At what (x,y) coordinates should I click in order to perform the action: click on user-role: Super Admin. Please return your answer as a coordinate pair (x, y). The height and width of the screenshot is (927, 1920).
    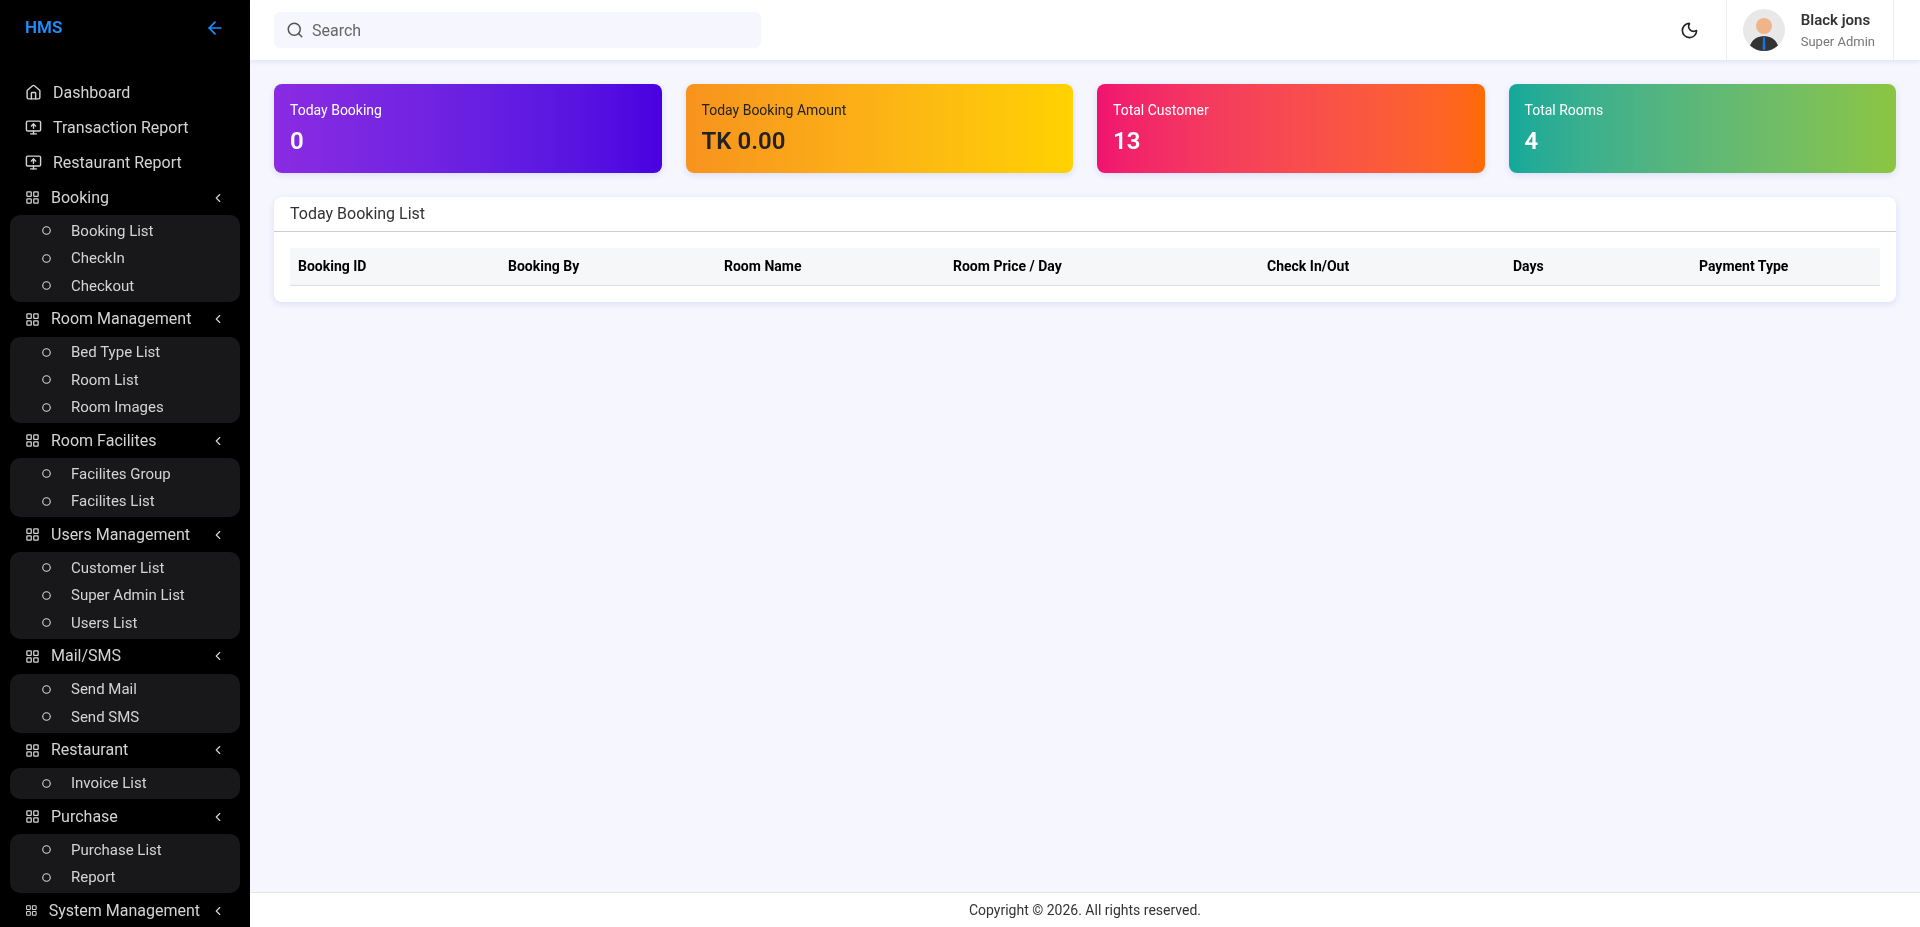
    Looking at the image, I should click on (1837, 41).